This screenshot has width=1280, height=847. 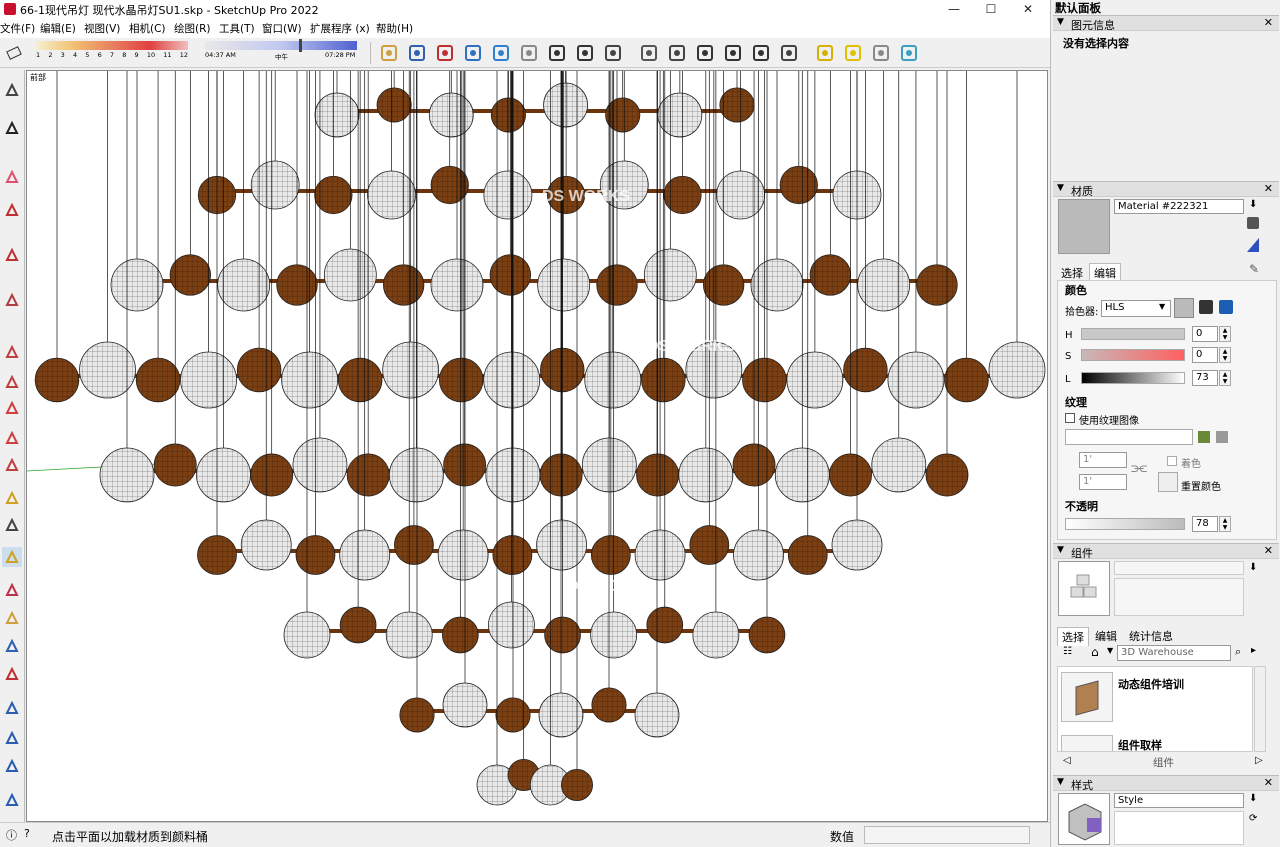 What do you see at coordinates (1225, 524) in the screenshot?
I see `opacity-spinner: ▲ ▼` at bounding box center [1225, 524].